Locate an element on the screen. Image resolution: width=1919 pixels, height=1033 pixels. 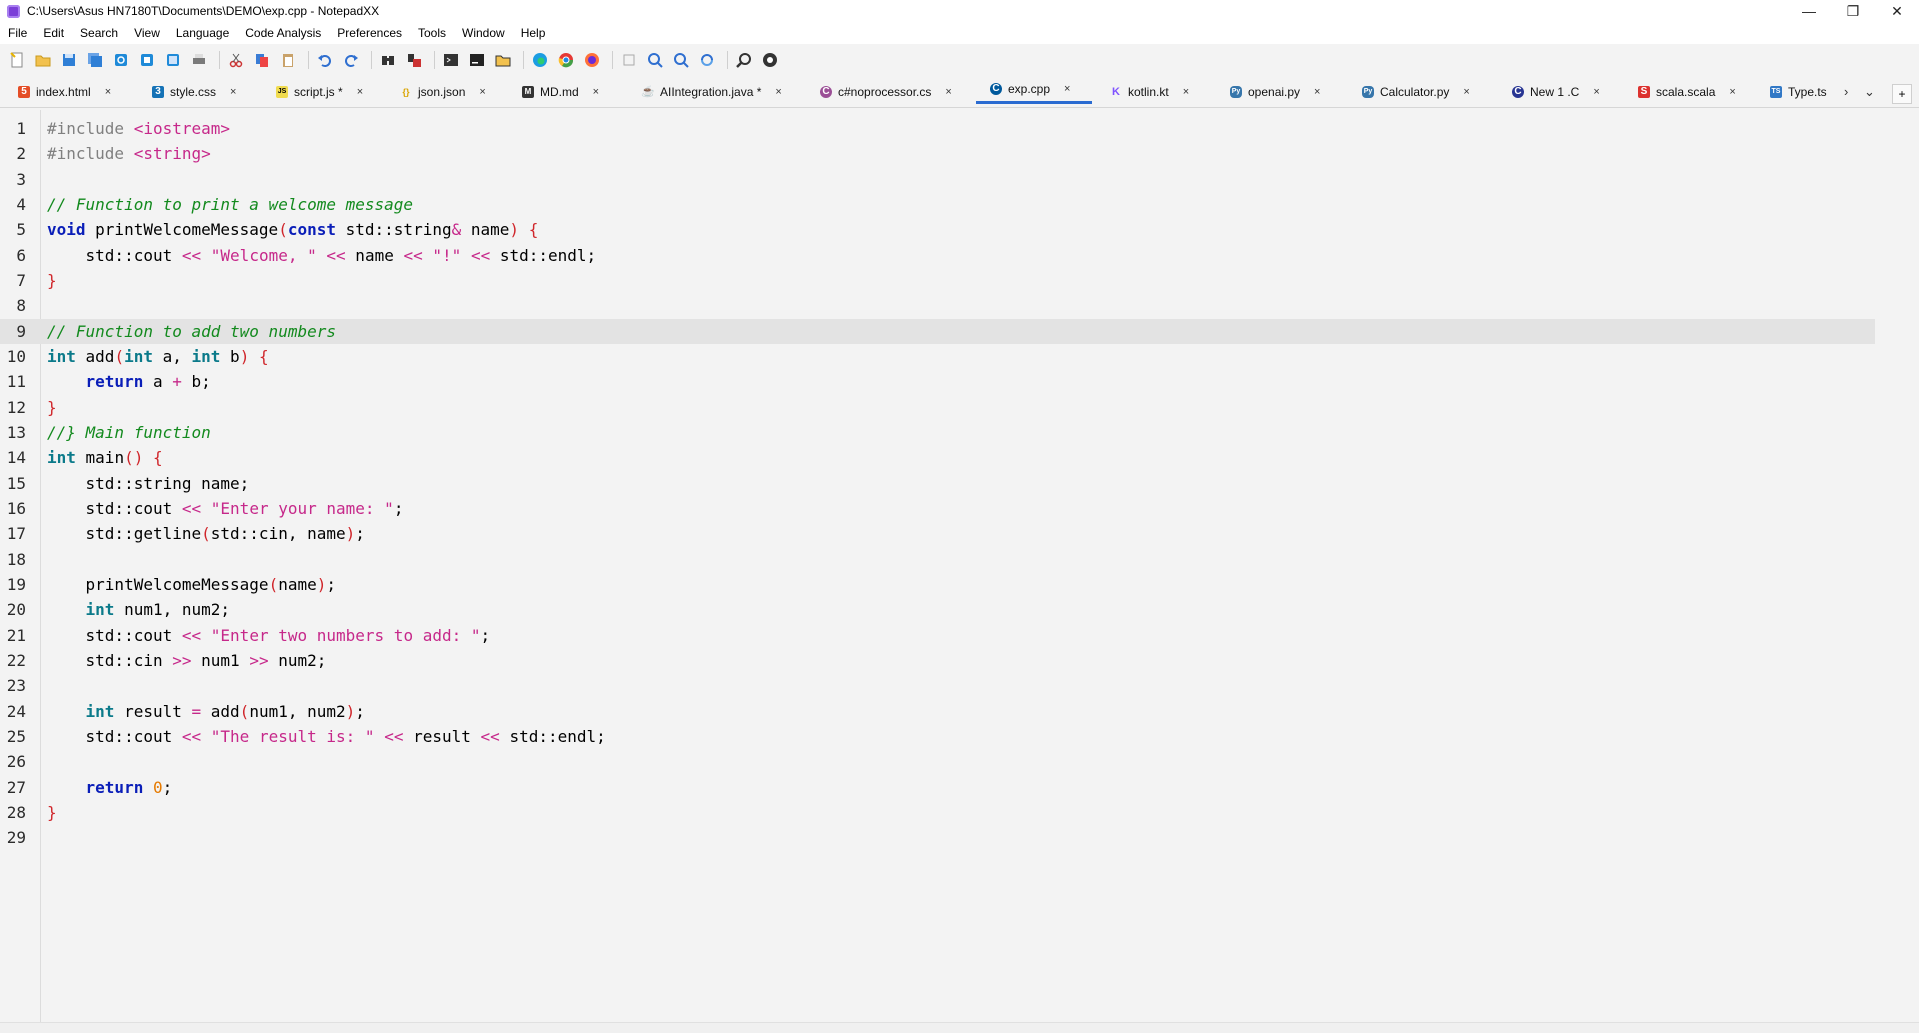
menu-code-analysis: Code Analysis is located at coordinates (283, 33).